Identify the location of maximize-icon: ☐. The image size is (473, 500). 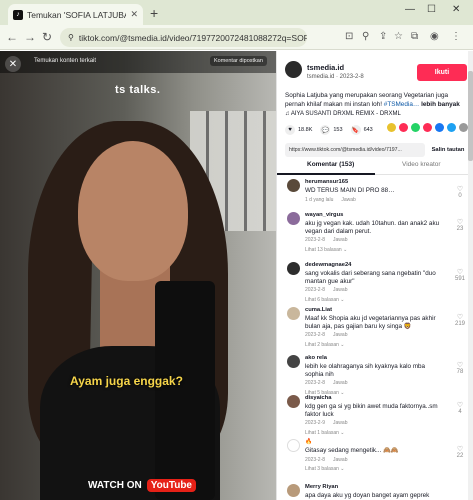
(431, 9).